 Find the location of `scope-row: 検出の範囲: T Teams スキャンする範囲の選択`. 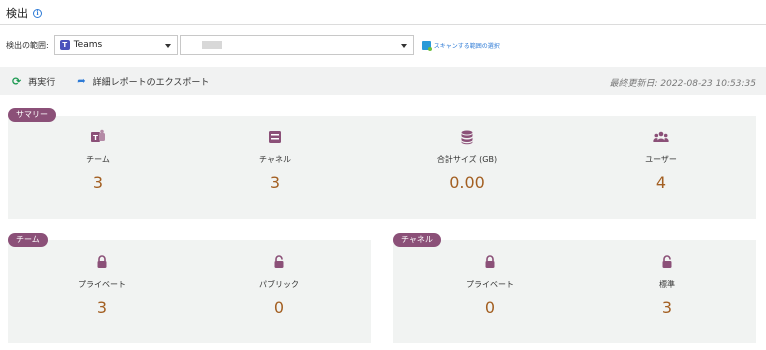

scope-row: 検出の範囲: T Teams スキャンする範囲の選択 is located at coordinates (253, 45).